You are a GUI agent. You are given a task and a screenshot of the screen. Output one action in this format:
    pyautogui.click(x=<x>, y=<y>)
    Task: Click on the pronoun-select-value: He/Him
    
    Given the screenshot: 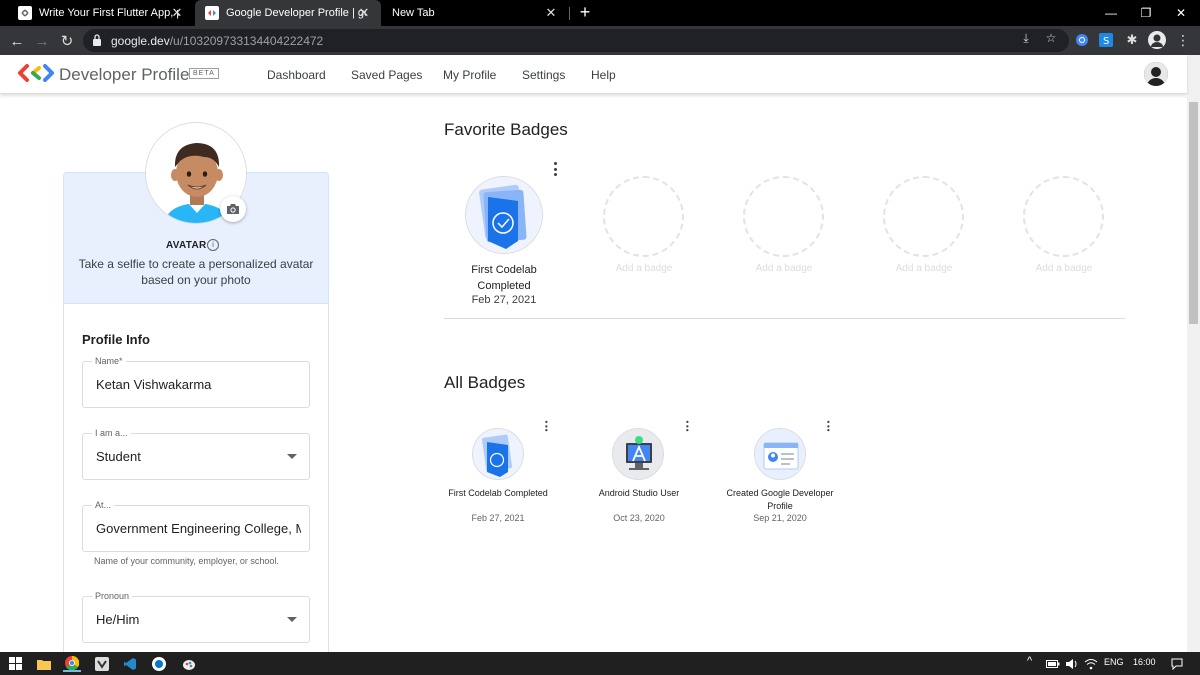 What is the action you would take?
    pyautogui.click(x=198, y=619)
    